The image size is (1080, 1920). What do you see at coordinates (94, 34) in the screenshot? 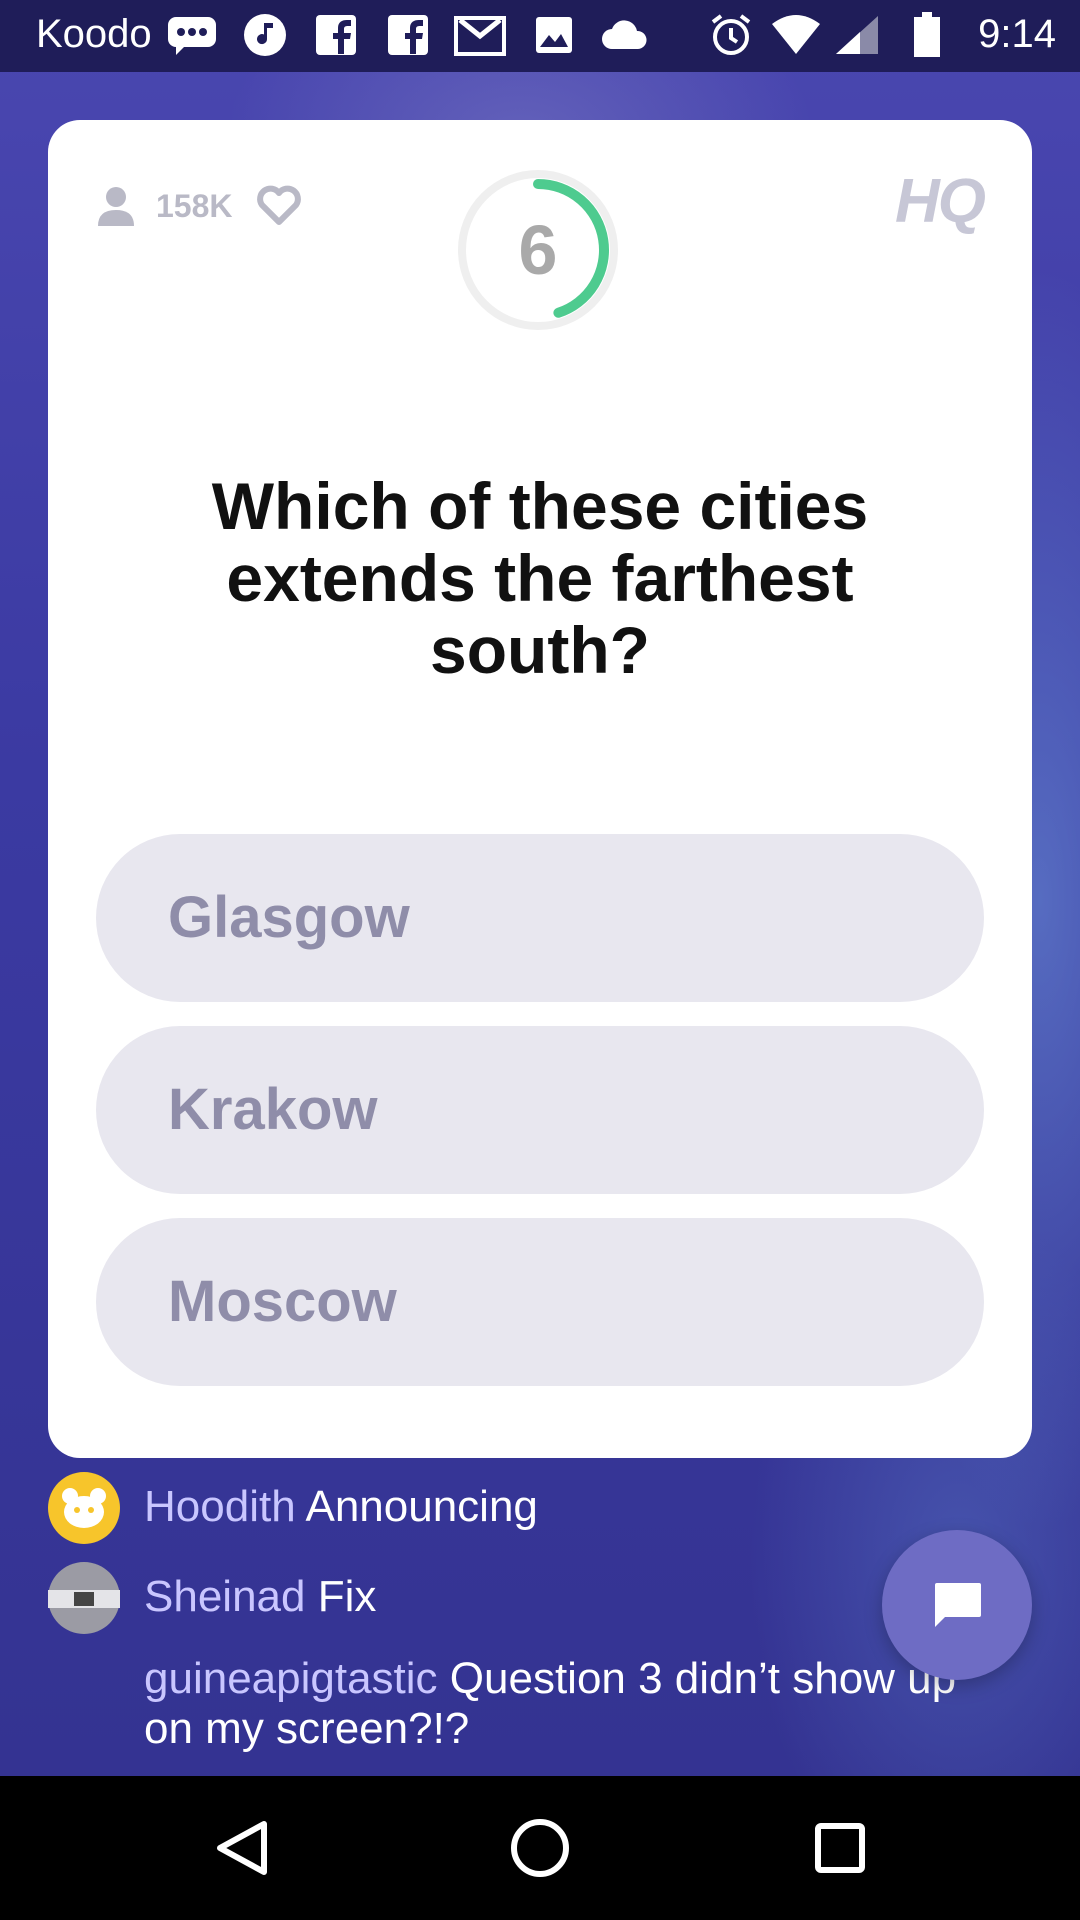
I see `carrier-label: Koodo` at bounding box center [94, 34].